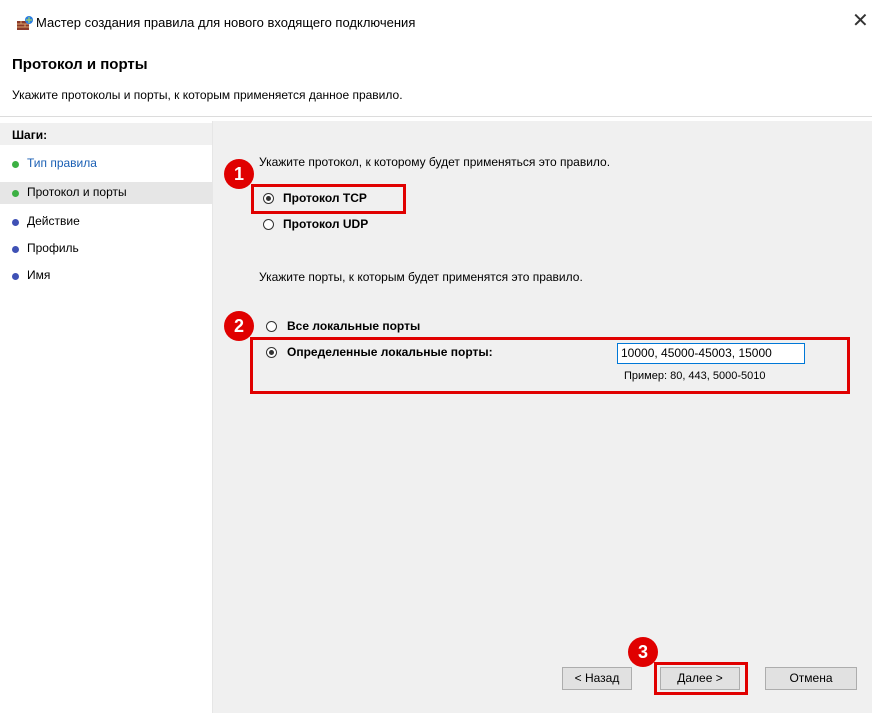 The height and width of the screenshot is (713, 872). What do you see at coordinates (643, 652) in the screenshot?
I see `annotation-badge-3: 3` at bounding box center [643, 652].